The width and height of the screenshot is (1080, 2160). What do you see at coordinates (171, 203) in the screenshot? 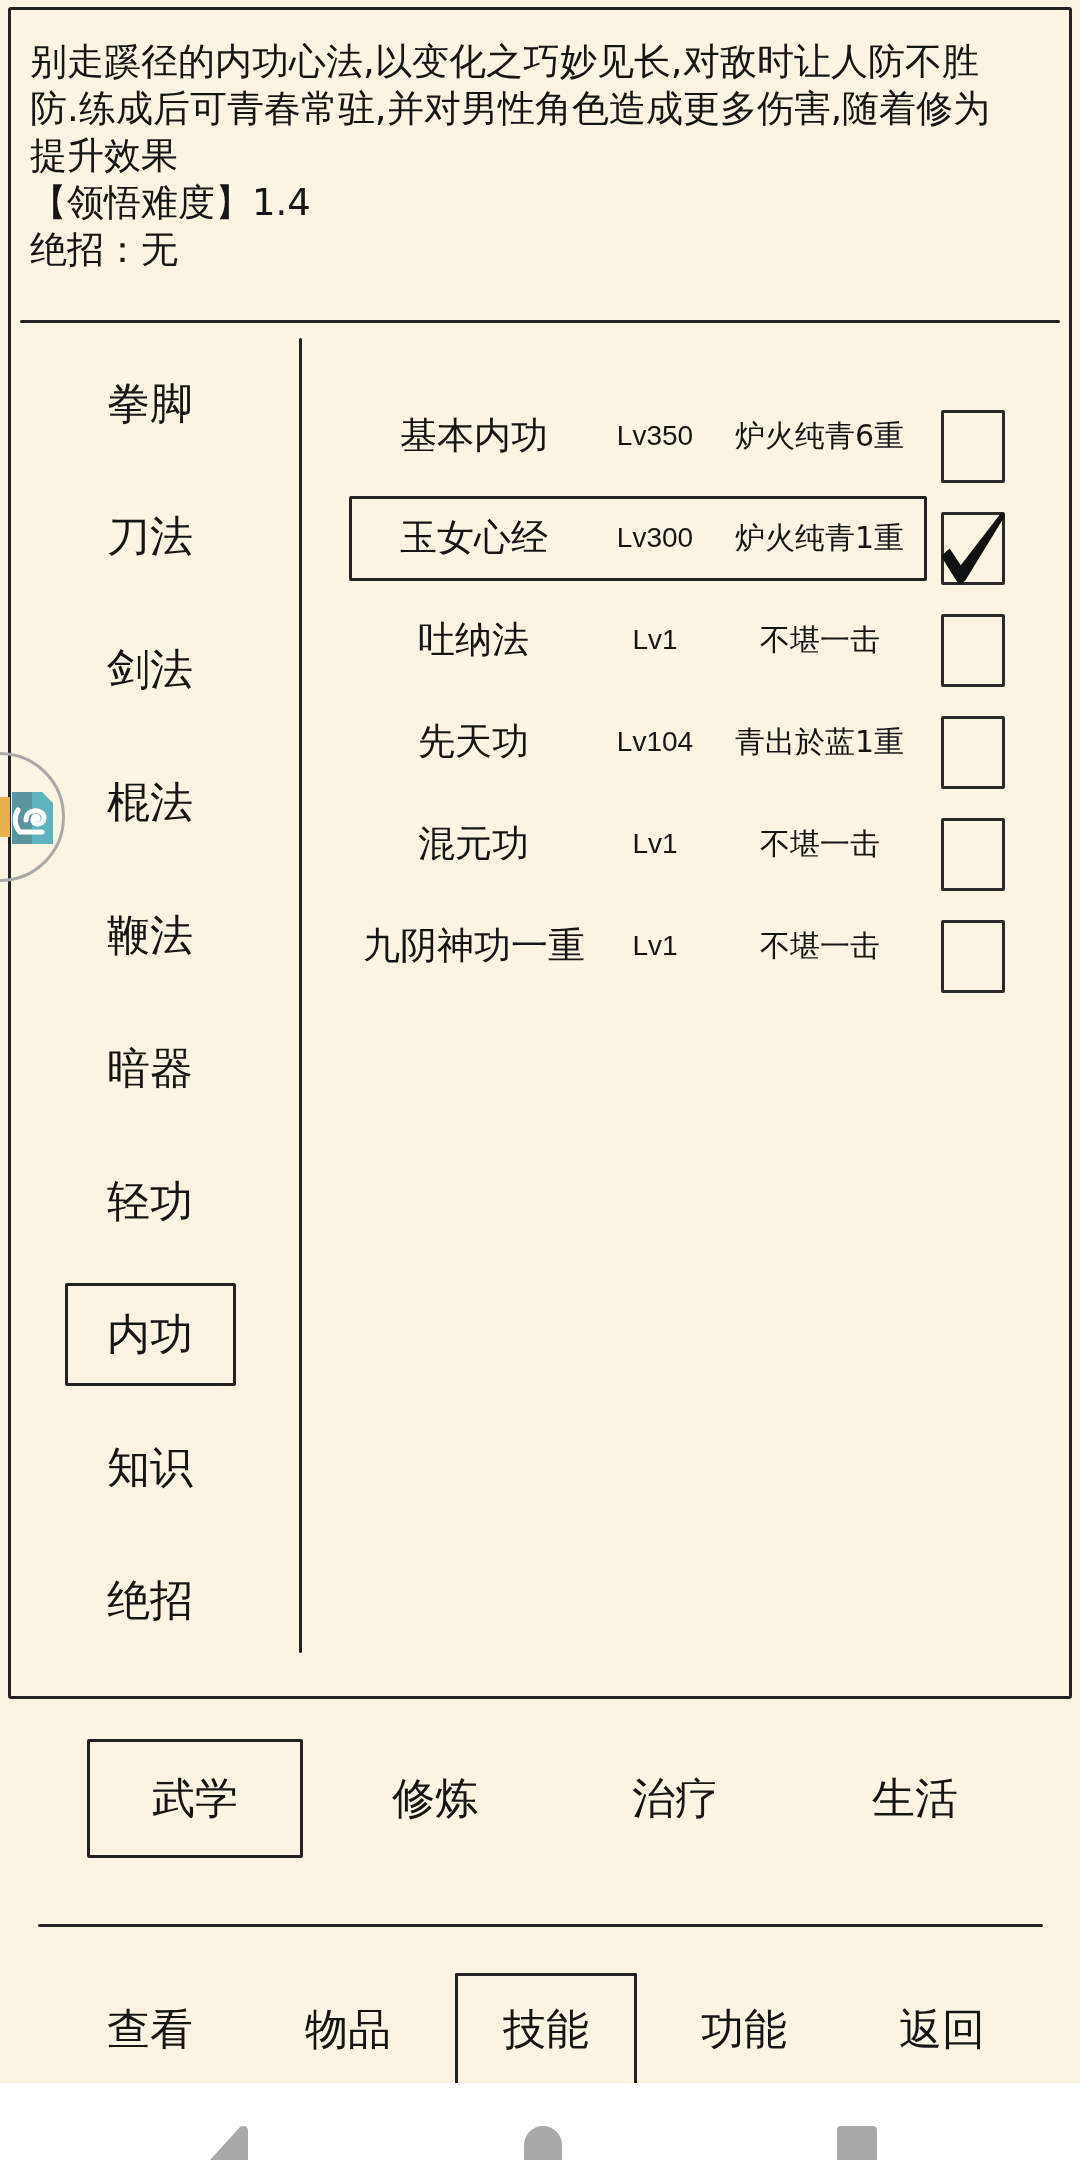
I see `difficulty-text: 【领悟难度】1.4` at bounding box center [171, 203].